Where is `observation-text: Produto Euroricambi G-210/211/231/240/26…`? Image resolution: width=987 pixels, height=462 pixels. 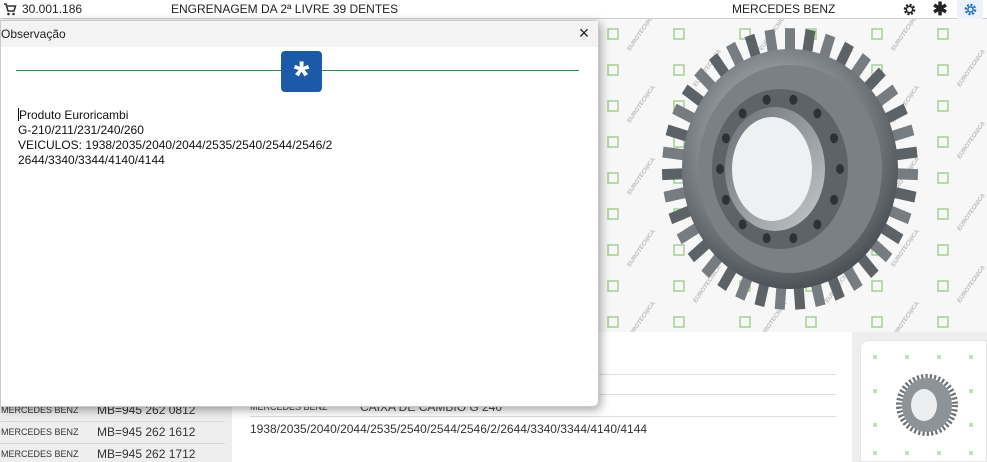
observation-text: Produto Euroricambi G-210/211/231/240/26… is located at coordinates (175, 138).